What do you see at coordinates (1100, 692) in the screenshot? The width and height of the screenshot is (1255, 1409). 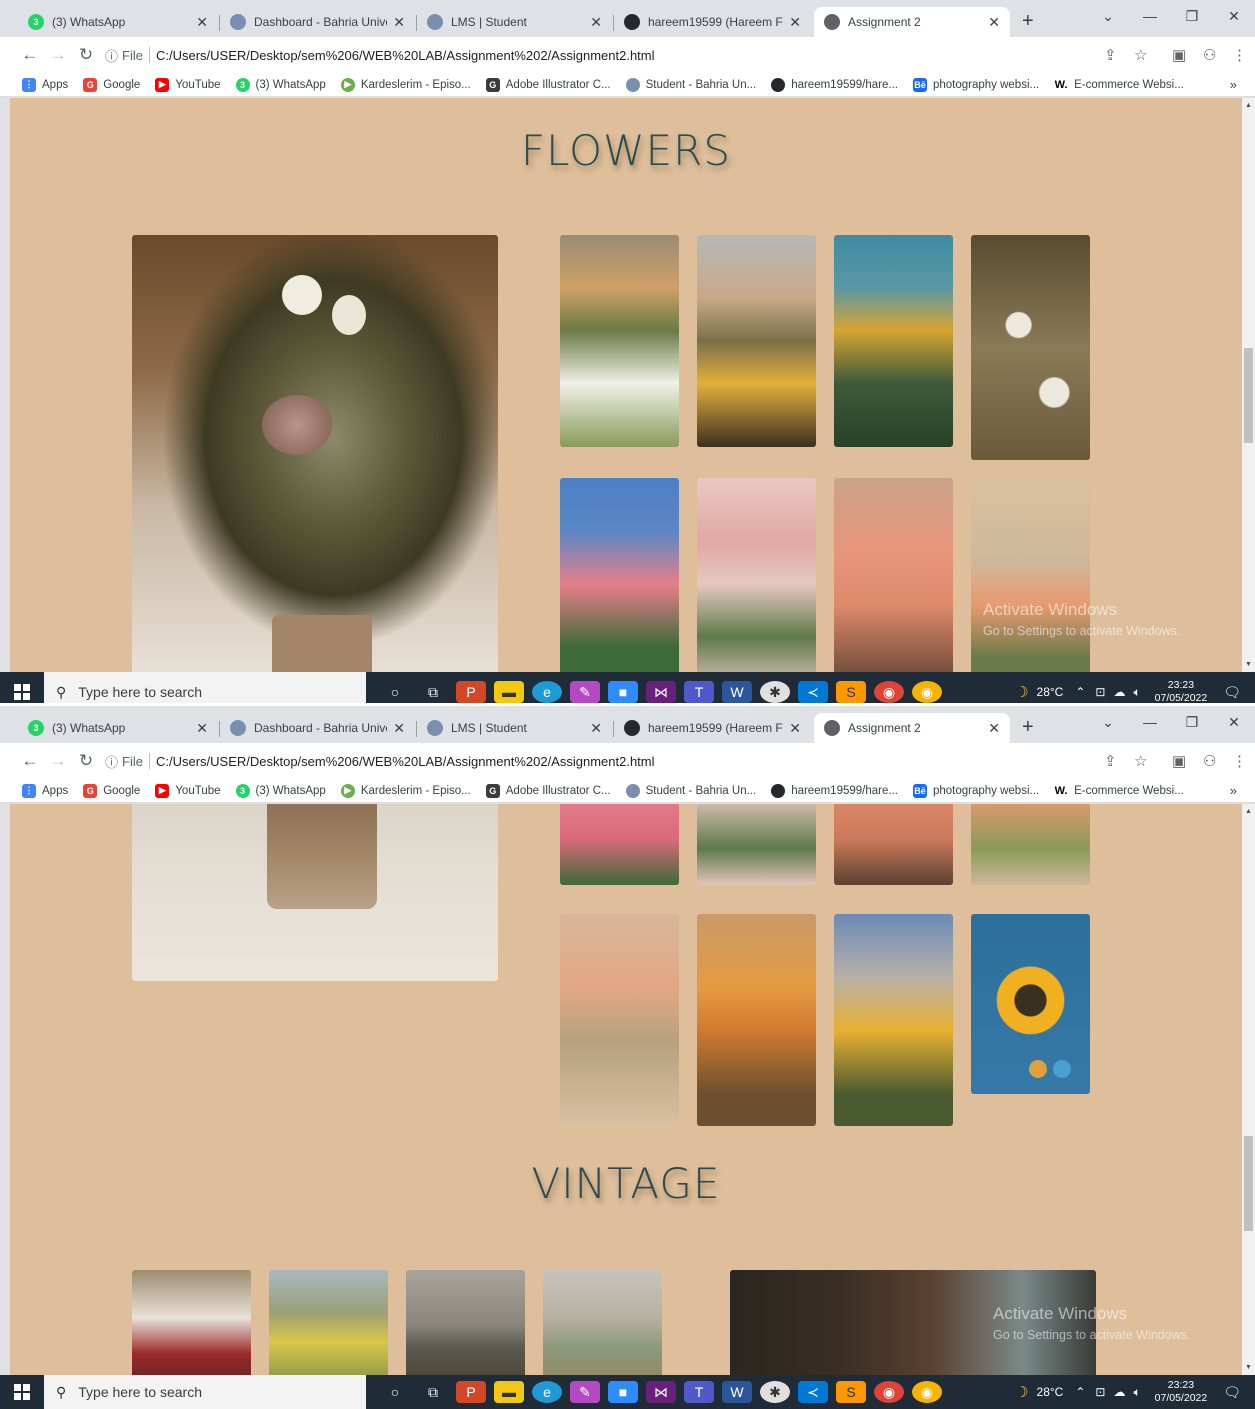 I see `network-icon: ⊡` at bounding box center [1100, 692].